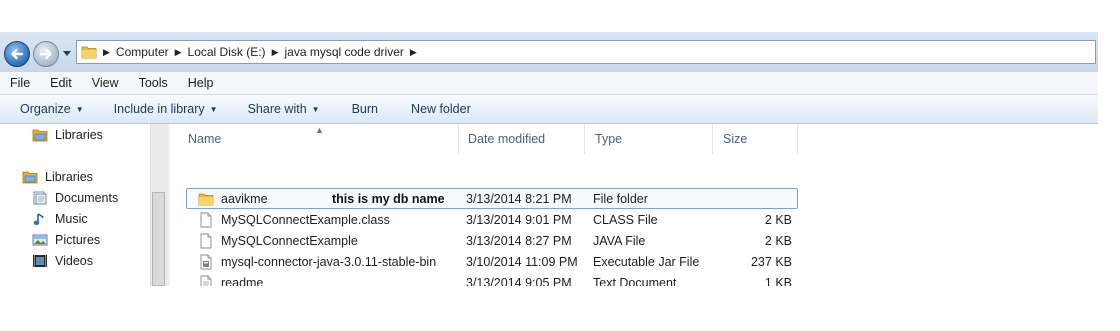  What do you see at coordinates (519, 240) in the screenshot?
I see `date-modified-cell: 3/13/2014 8:27 PM` at bounding box center [519, 240].